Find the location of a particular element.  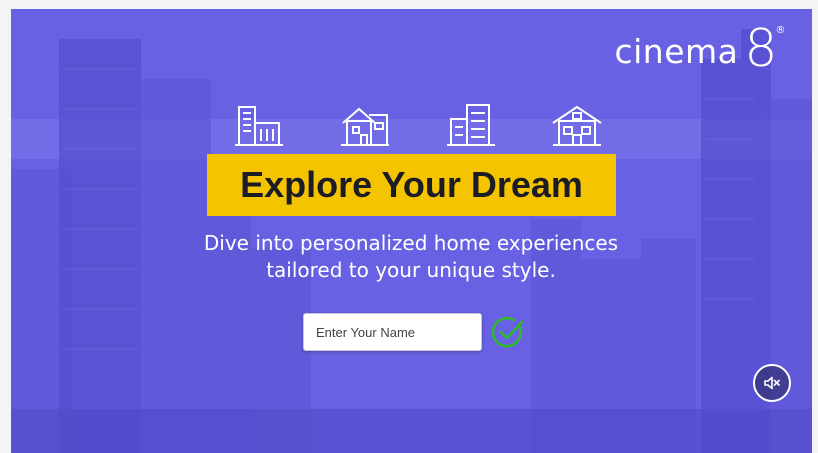

brand-name: cinema is located at coordinates (676, 51).